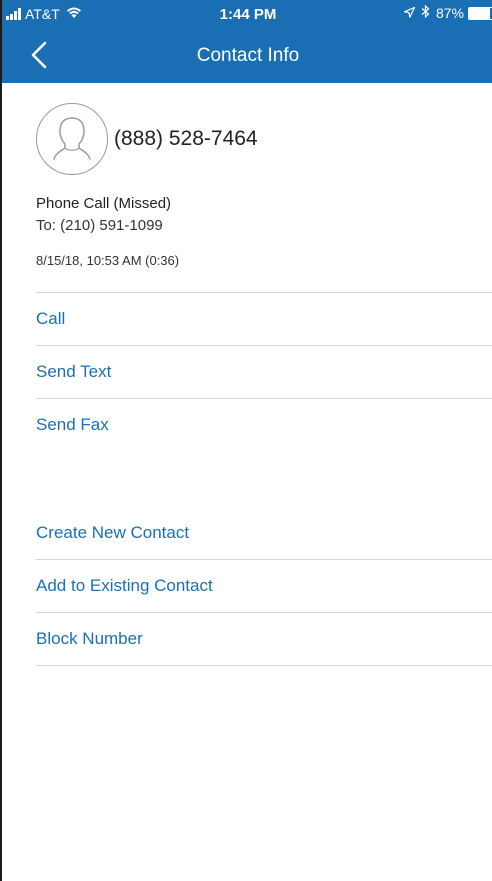  What do you see at coordinates (264, 639) in the screenshot?
I see `block-number-button: Block Number` at bounding box center [264, 639].